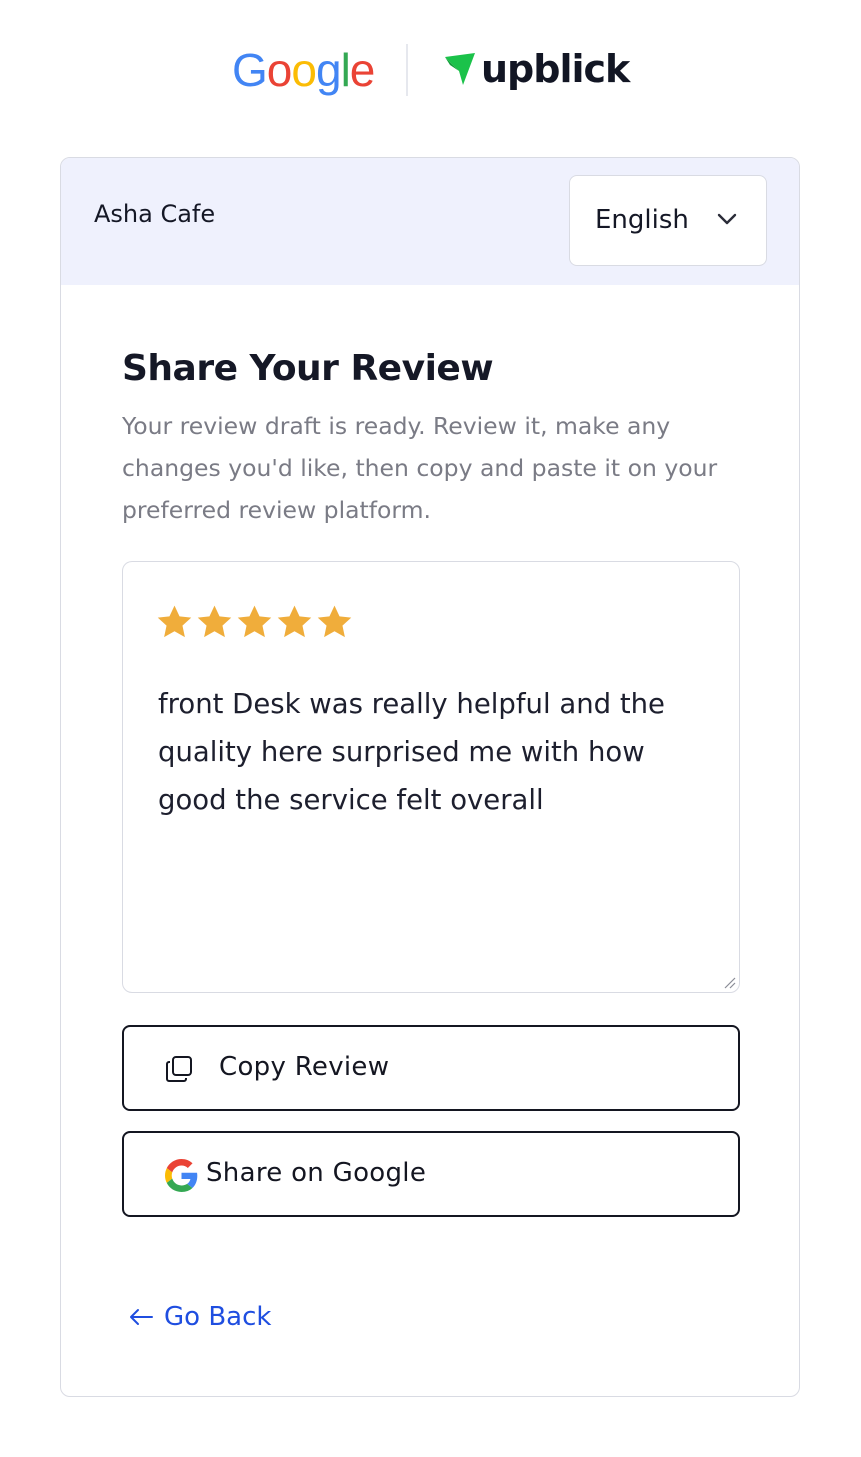 This screenshot has height=1457, width=861. Describe the element at coordinates (218, 1317) in the screenshot. I see `go-back-label: Go Back` at that location.